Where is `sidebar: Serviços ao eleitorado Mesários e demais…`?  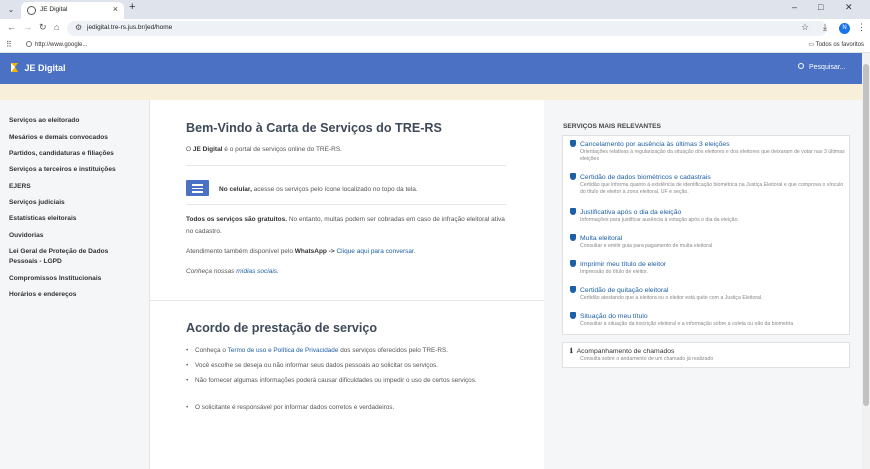
sidebar: Serviços ao eleitorado Mesários e demais… is located at coordinates (75, 284).